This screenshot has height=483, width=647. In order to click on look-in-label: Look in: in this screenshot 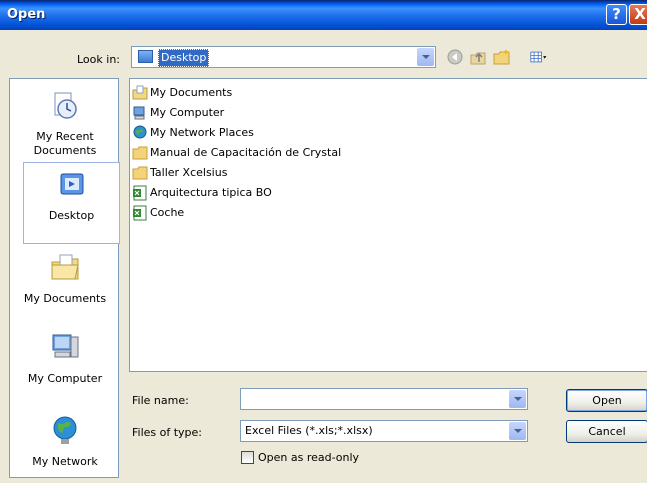, I will do `click(98, 59)`.